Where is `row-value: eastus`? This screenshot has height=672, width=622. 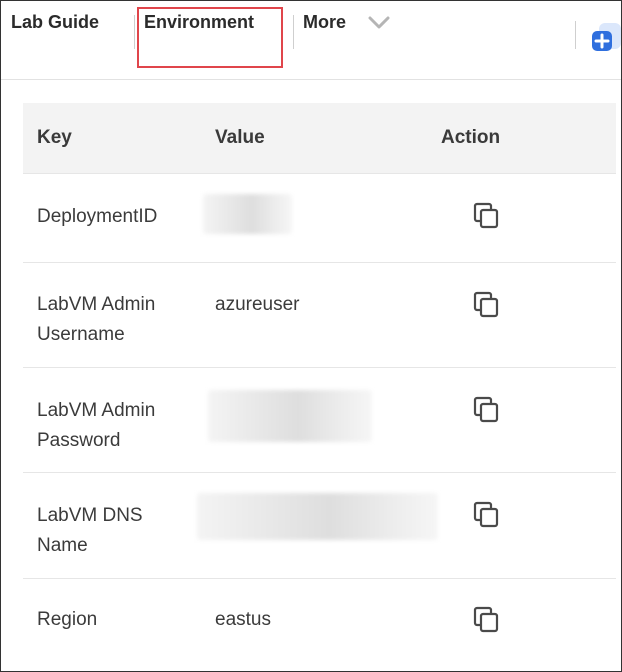
row-value: eastus is located at coordinates (243, 619).